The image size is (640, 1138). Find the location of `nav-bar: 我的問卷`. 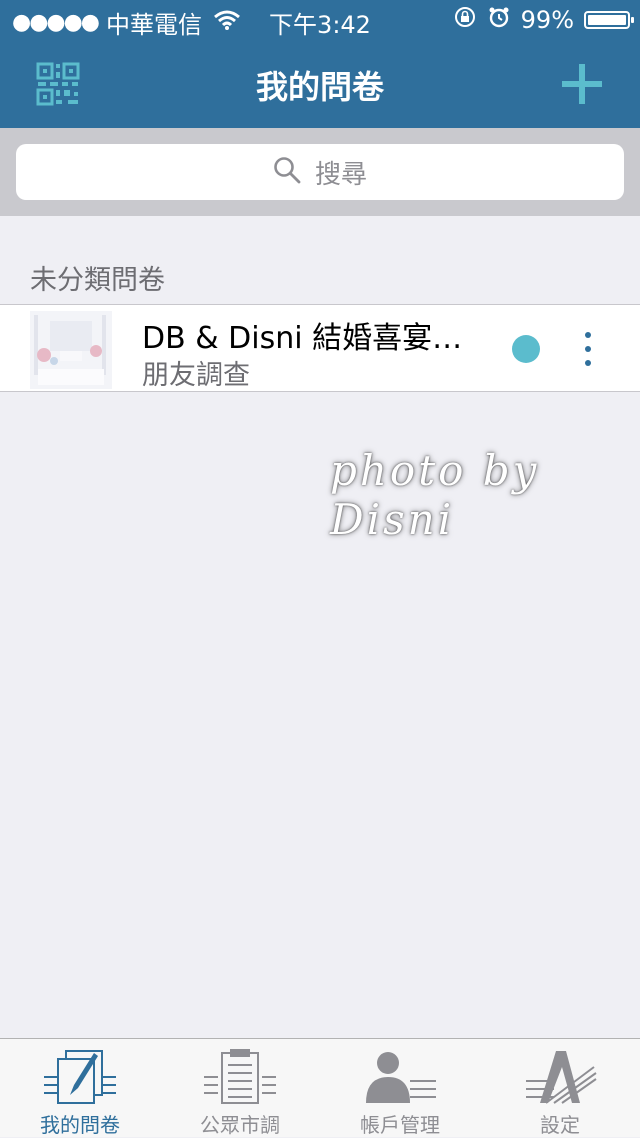

nav-bar: 我的問卷 is located at coordinates (320, 84).